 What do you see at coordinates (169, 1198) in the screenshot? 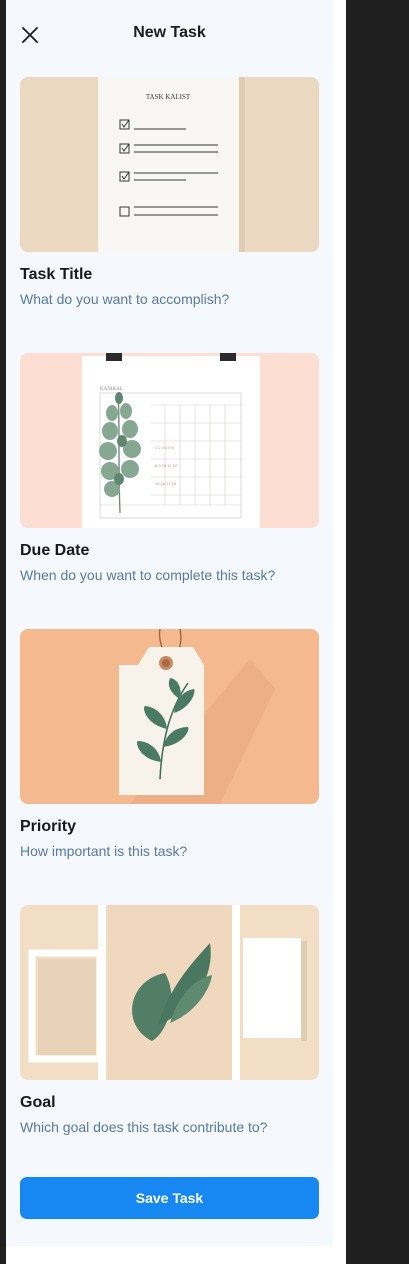
I see `save-task-button: Save Task` at bounding box center [169, 1198].